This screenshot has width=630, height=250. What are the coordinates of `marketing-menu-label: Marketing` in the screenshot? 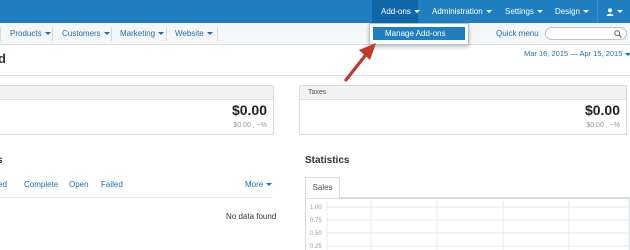 It's located at (138, 33).